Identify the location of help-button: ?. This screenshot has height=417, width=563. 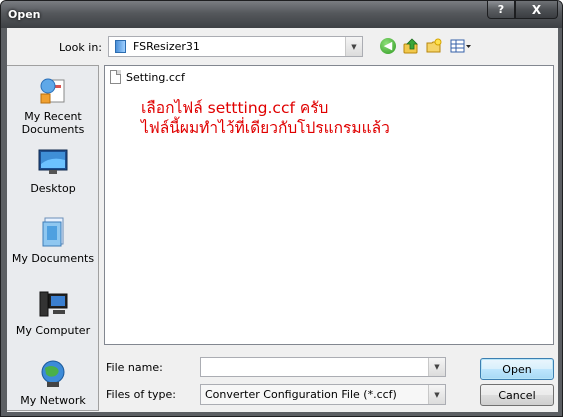
(501, 10).